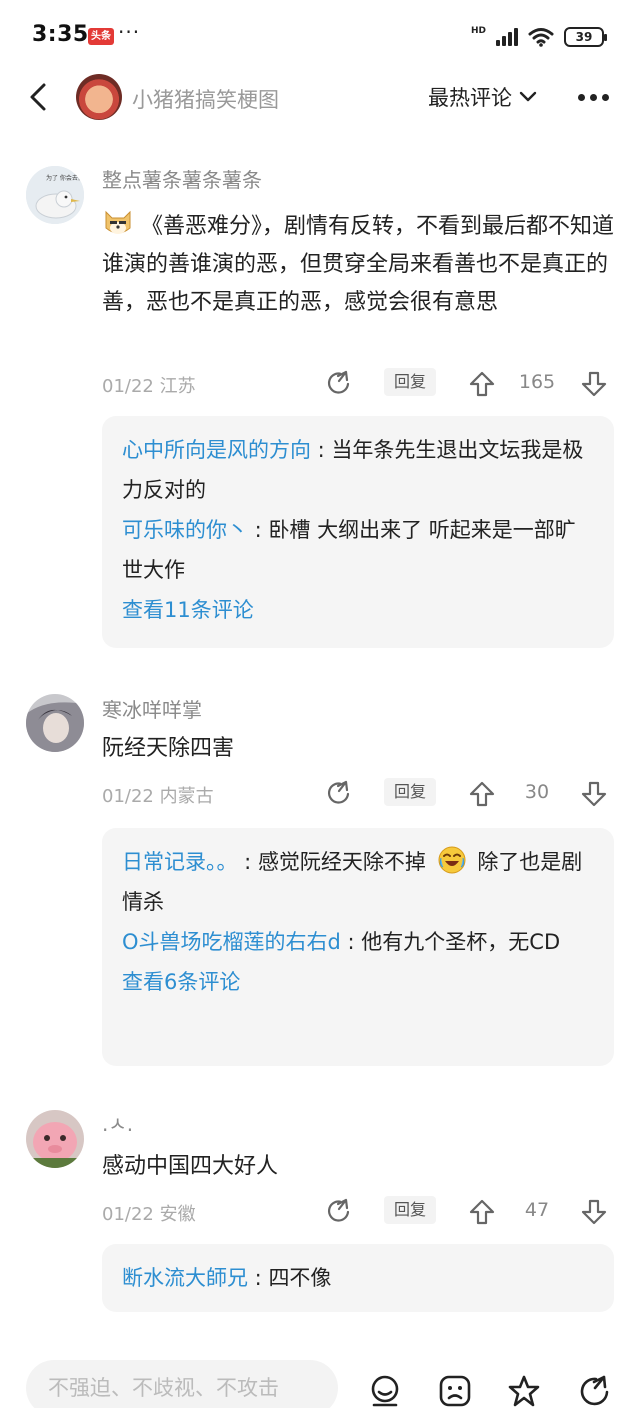 The height and width of the screenshot is (1408, 640). What do you see at coordinates (358, 610) in the screenshot?
I see `view-more-replies-link: 查看11条评论` at bounding box center [358, 610].